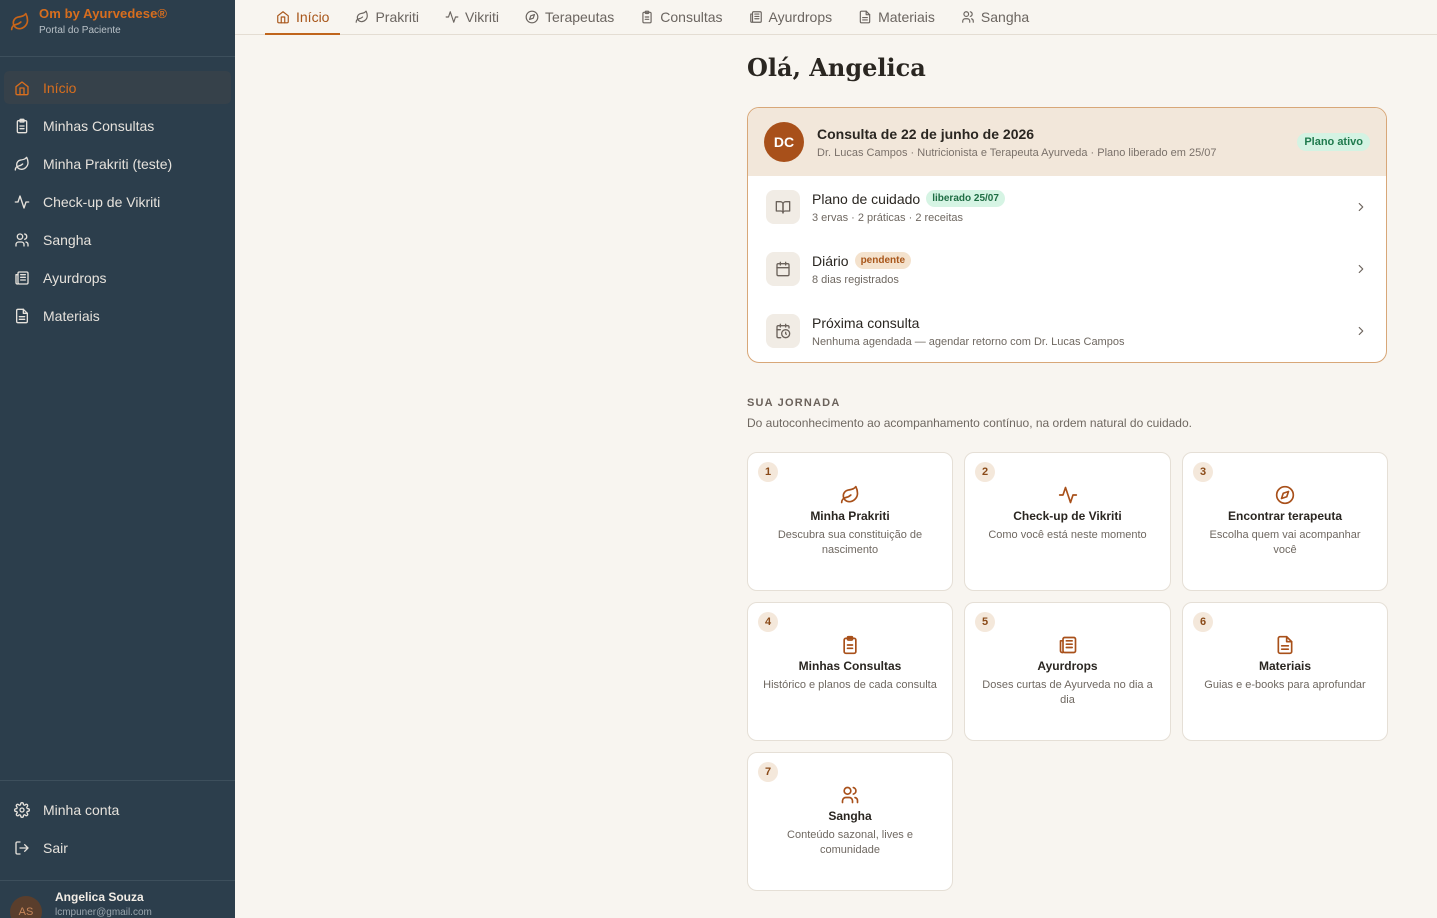 The height and width of the screenshot is (918, 1437). Describe the element at coordinates (117, 239) in the screenshot. I see `sidebar-item-sangha: Sangha` at that location.